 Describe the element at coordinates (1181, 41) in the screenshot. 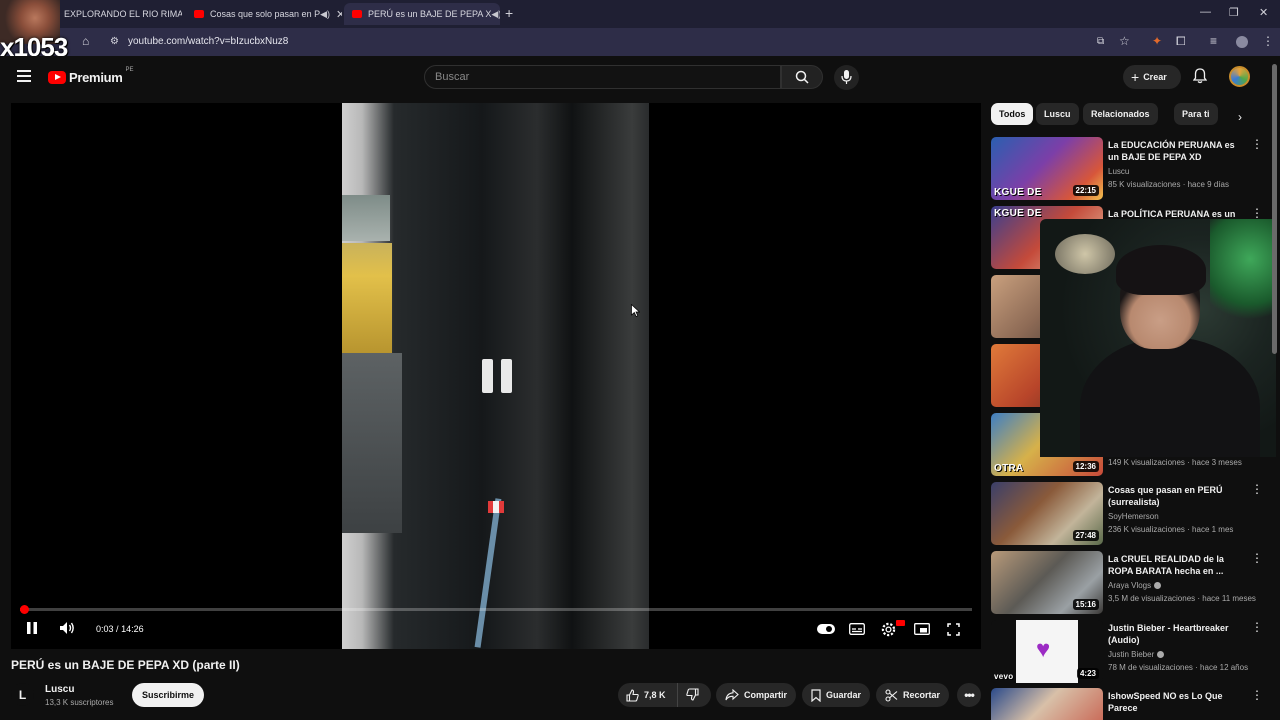

I see `extensions-puzzle-icon: ⧠` at that location.